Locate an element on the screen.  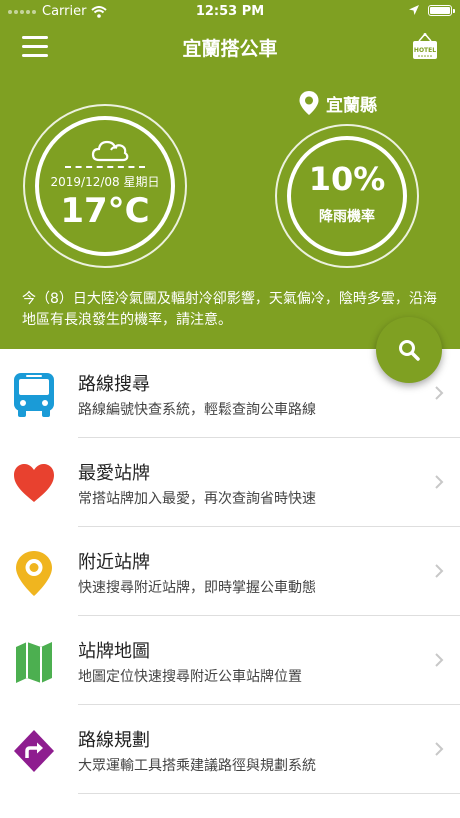
location-name: 宜蘭縣 is located at coordinates (351, 105).